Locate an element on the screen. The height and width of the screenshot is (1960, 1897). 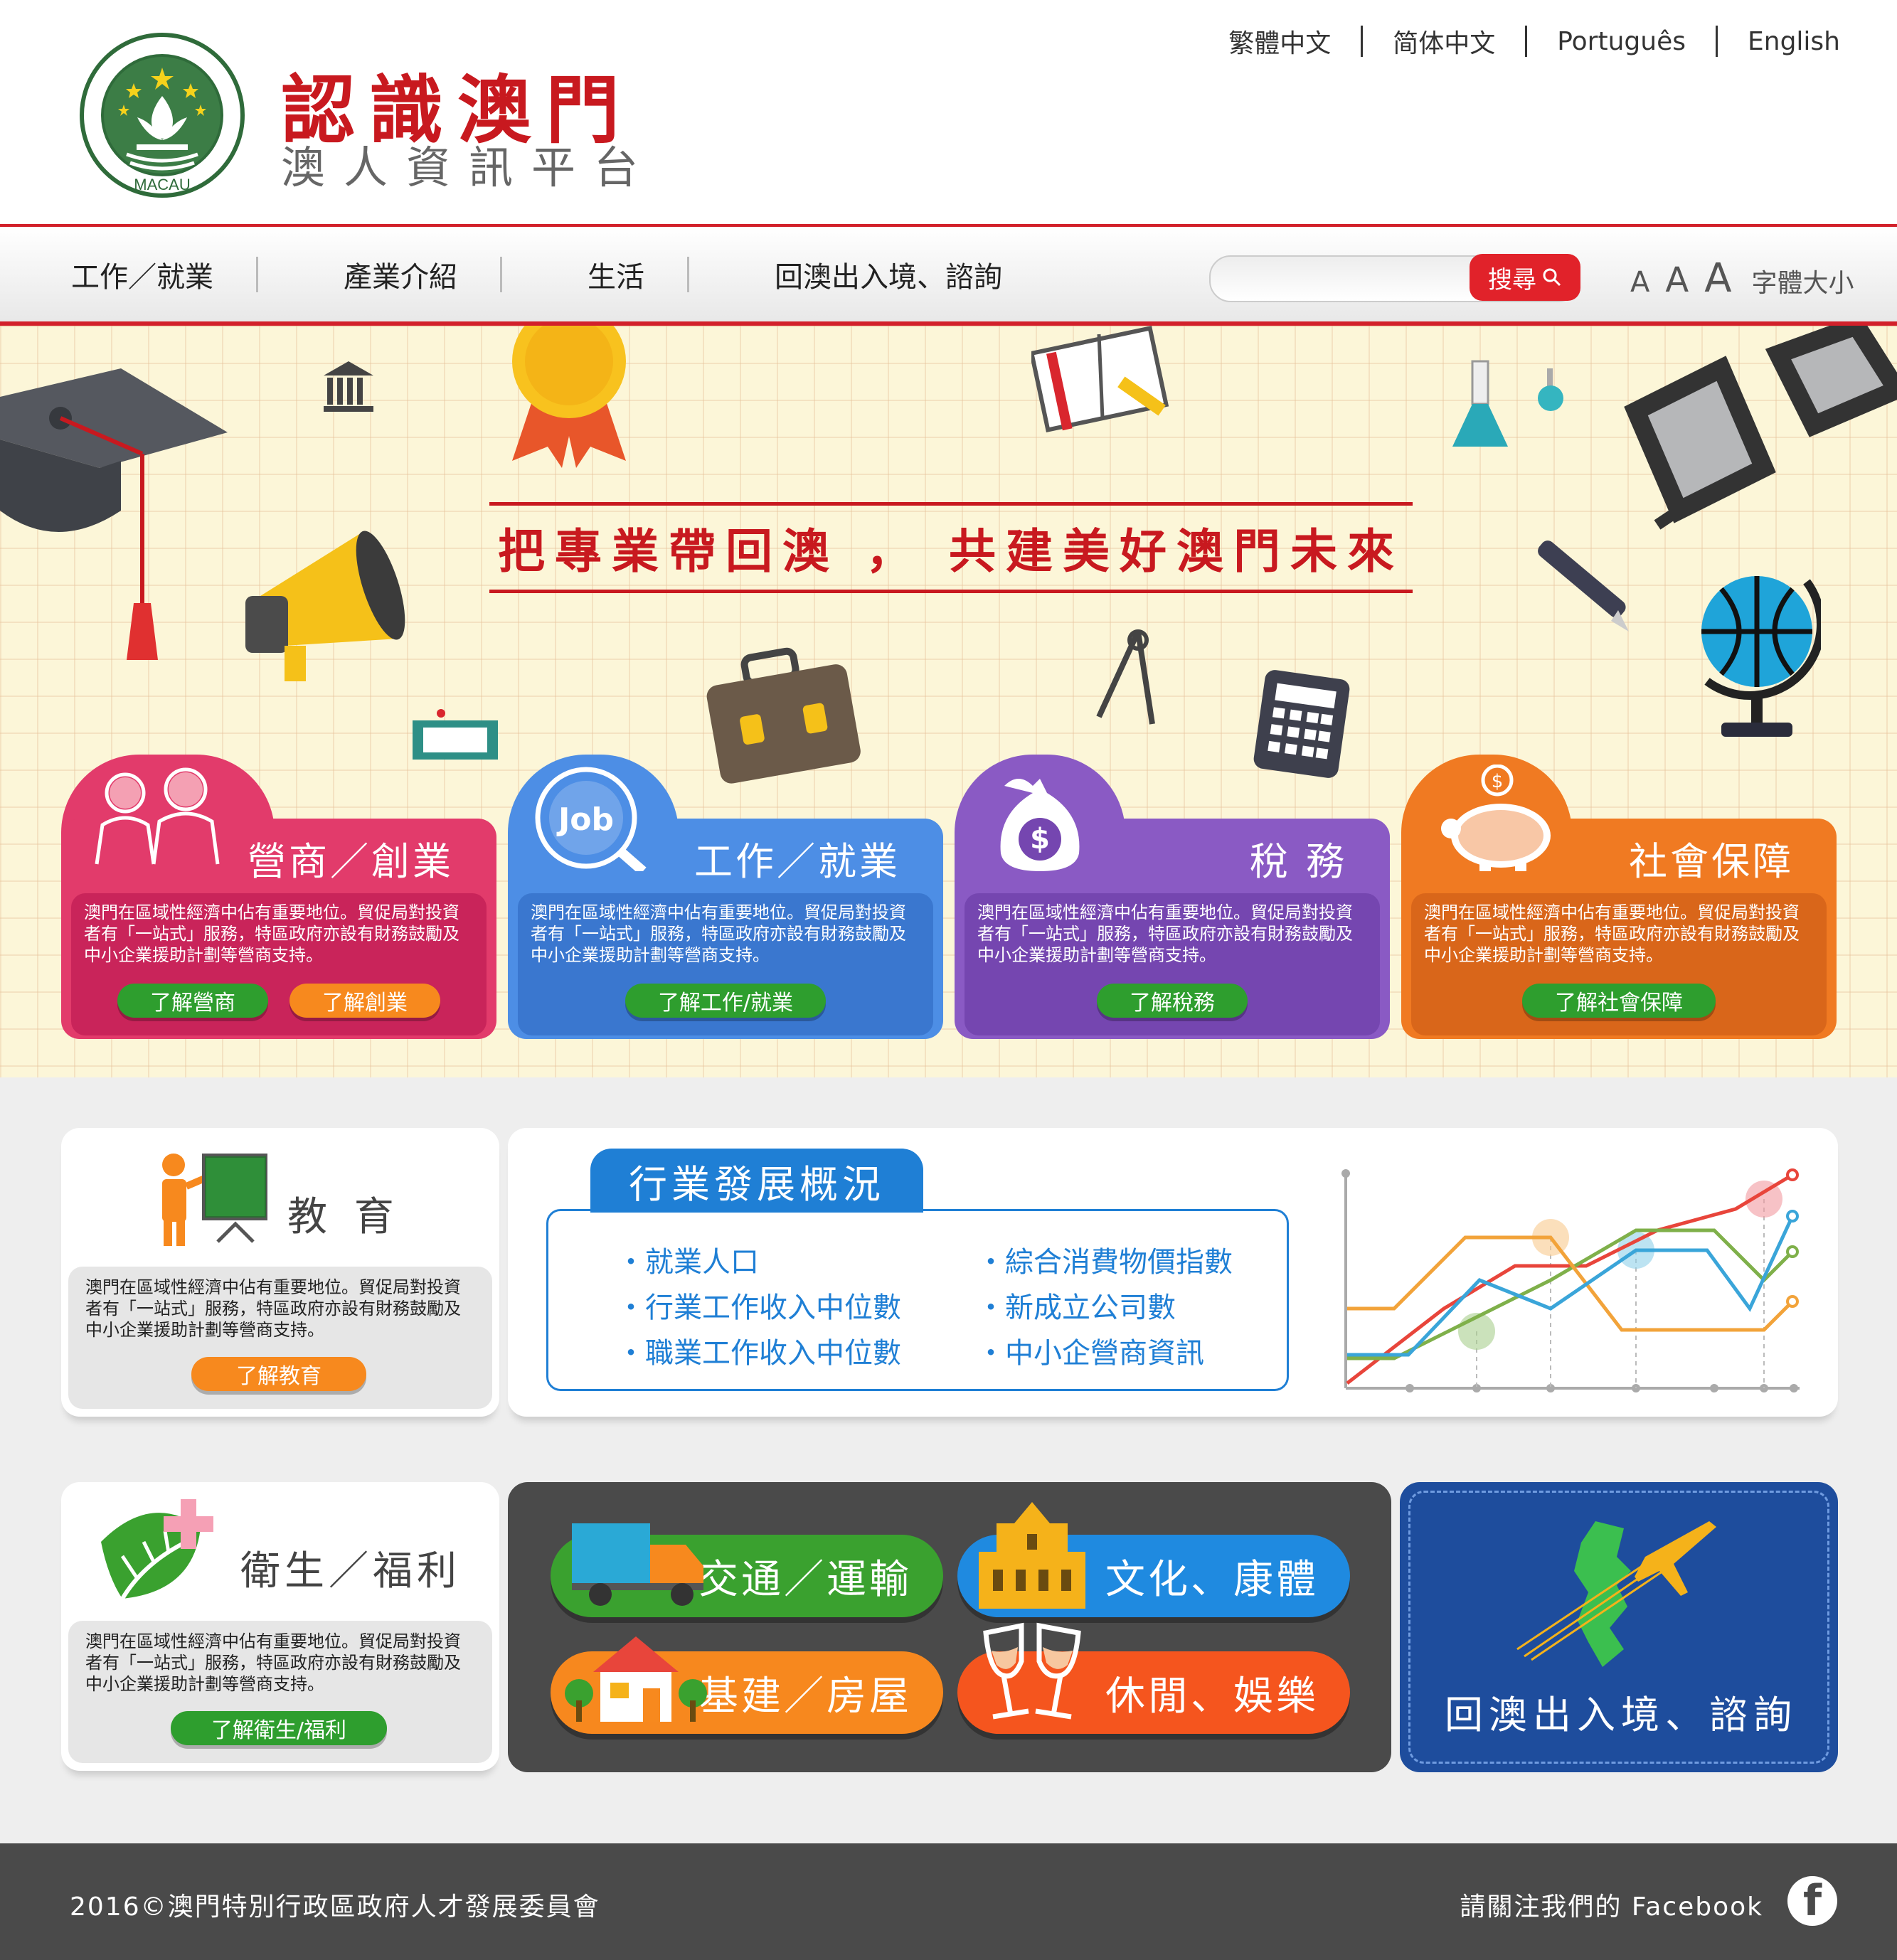
card-buttons: 了解稅務 is located at coordinates (1173, 1001).